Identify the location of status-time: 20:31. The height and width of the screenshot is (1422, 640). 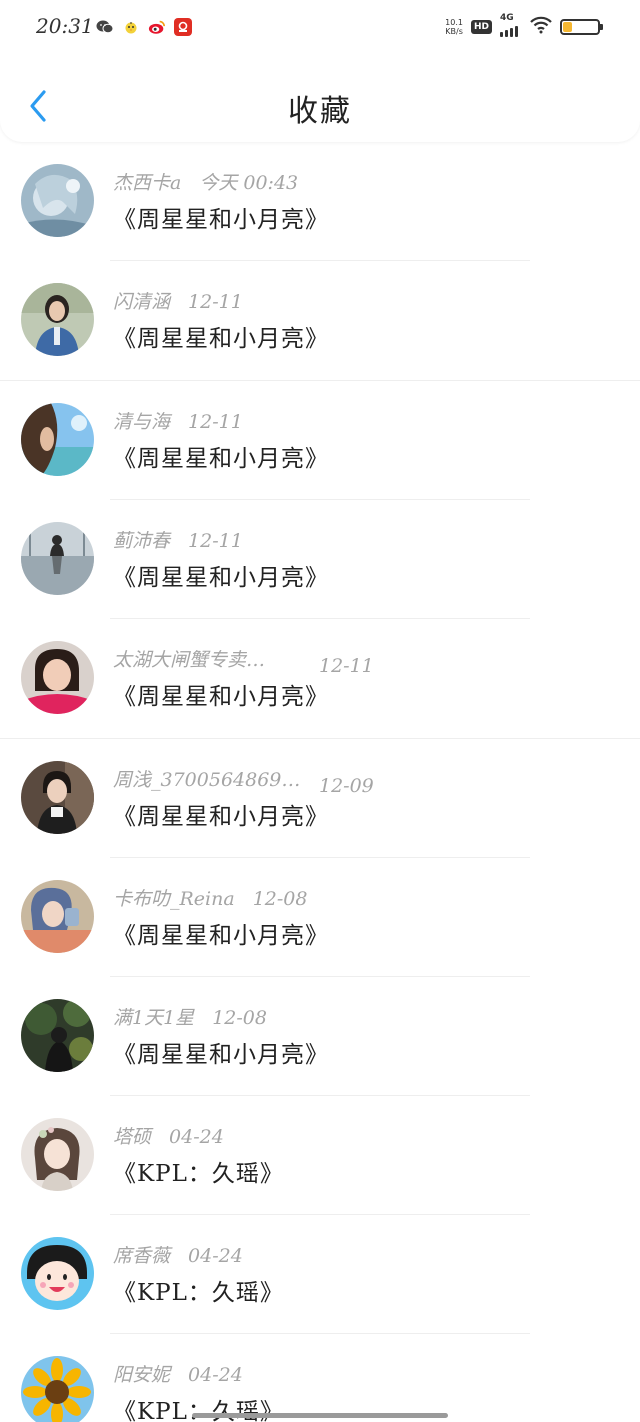
(65, 26).